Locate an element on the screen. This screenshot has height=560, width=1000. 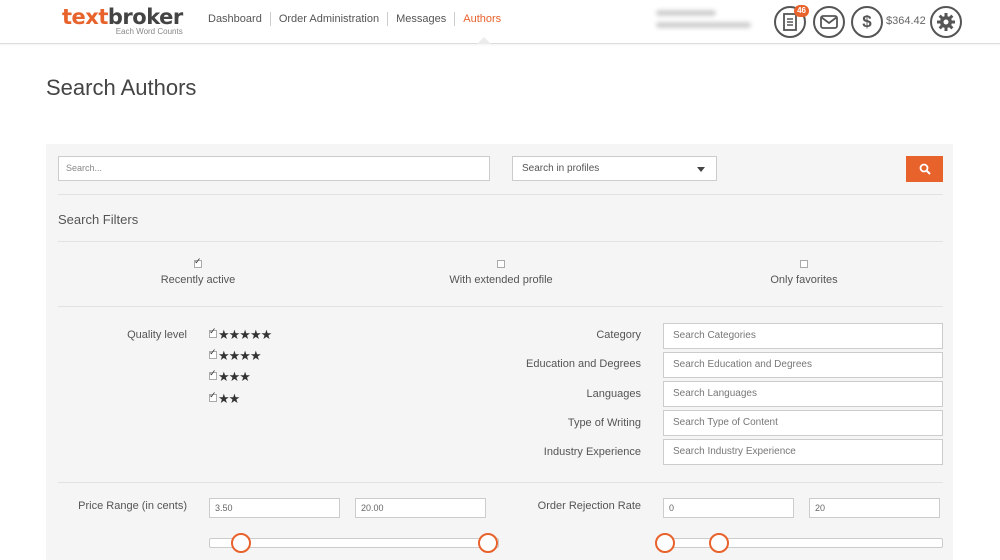
rejection-rate-slider-track is located at coordinates (803, 543).